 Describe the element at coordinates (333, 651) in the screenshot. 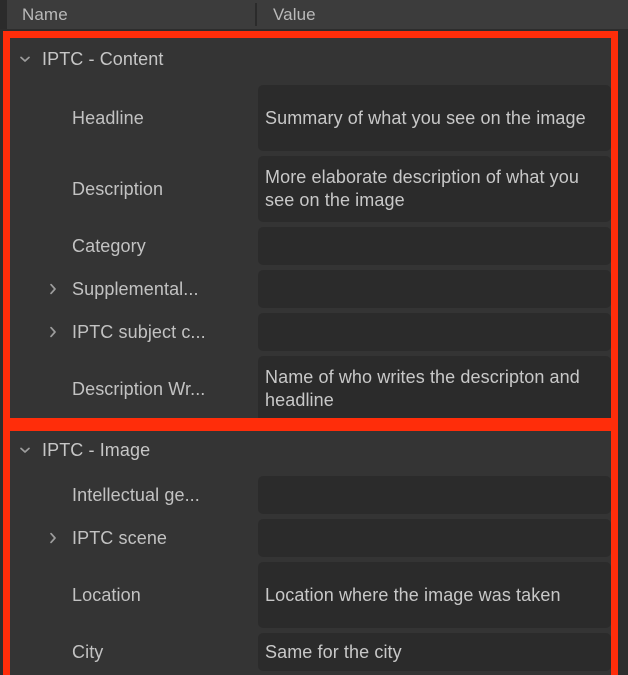

I see `value-text: Same for the city` at that location.